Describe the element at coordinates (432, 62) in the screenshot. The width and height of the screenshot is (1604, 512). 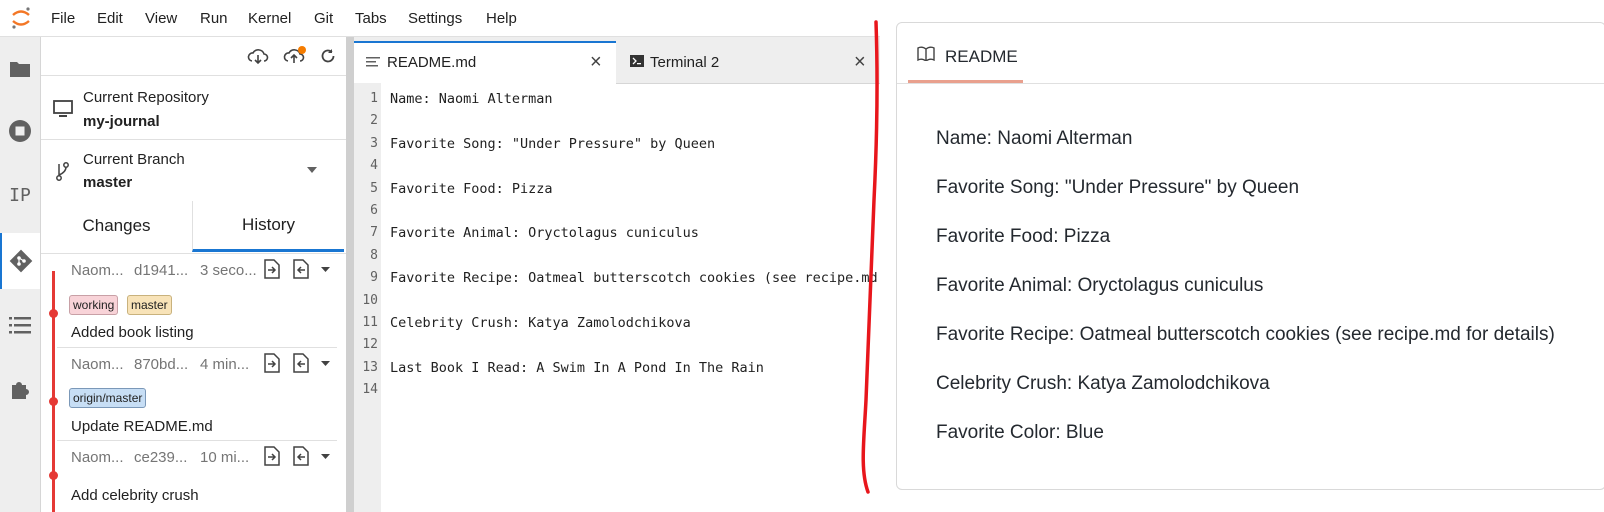
I see `tab-label: README.md` at that location.